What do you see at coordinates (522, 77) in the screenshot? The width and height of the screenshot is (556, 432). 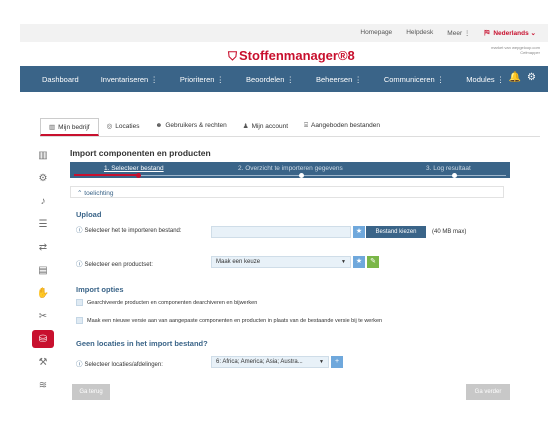 I see `nav-icons: 🔔 ⚙` at bounding box center [522, 77].